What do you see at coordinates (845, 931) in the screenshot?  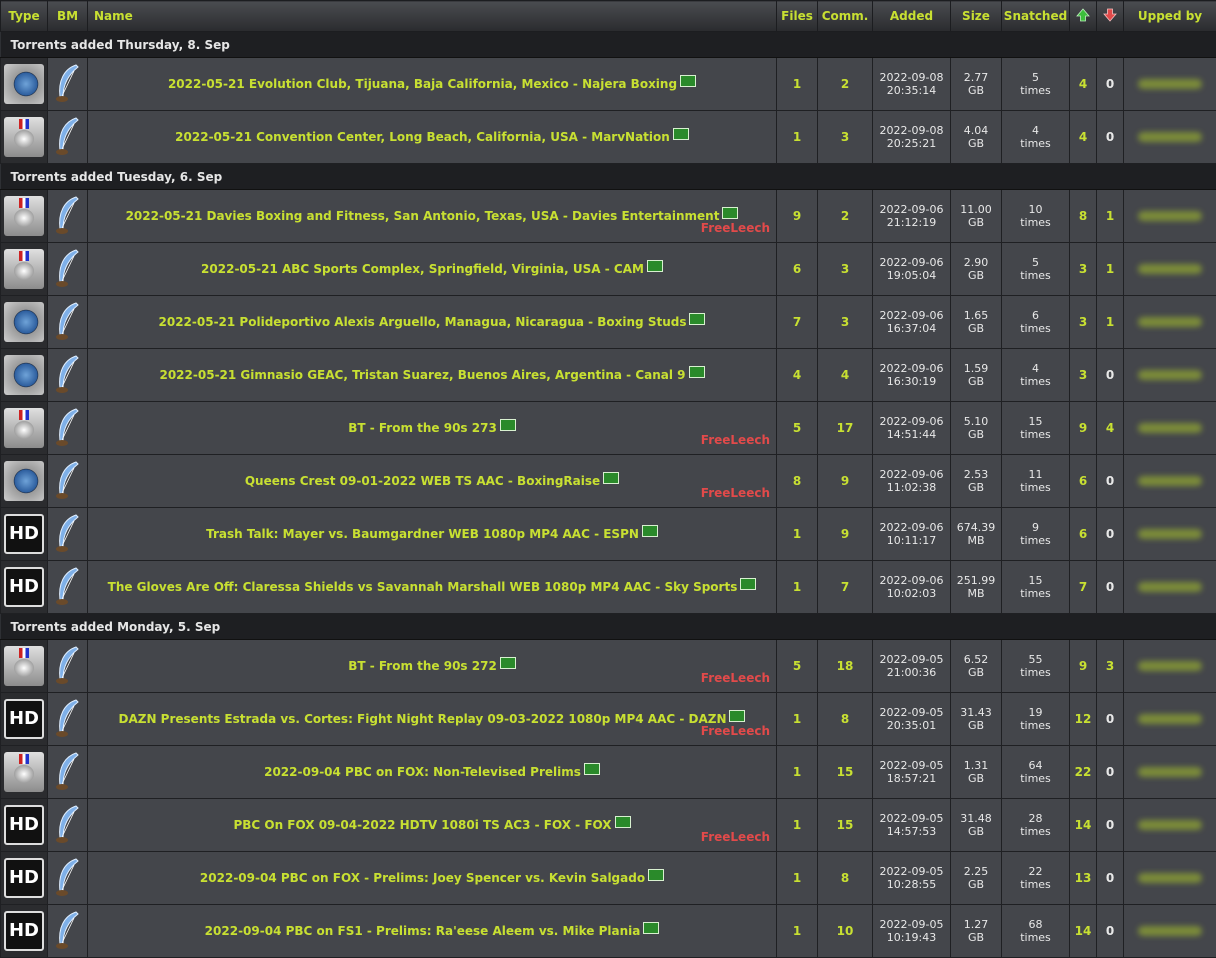 I see `comments-count-link: 10` at bounding box center [845, 931].